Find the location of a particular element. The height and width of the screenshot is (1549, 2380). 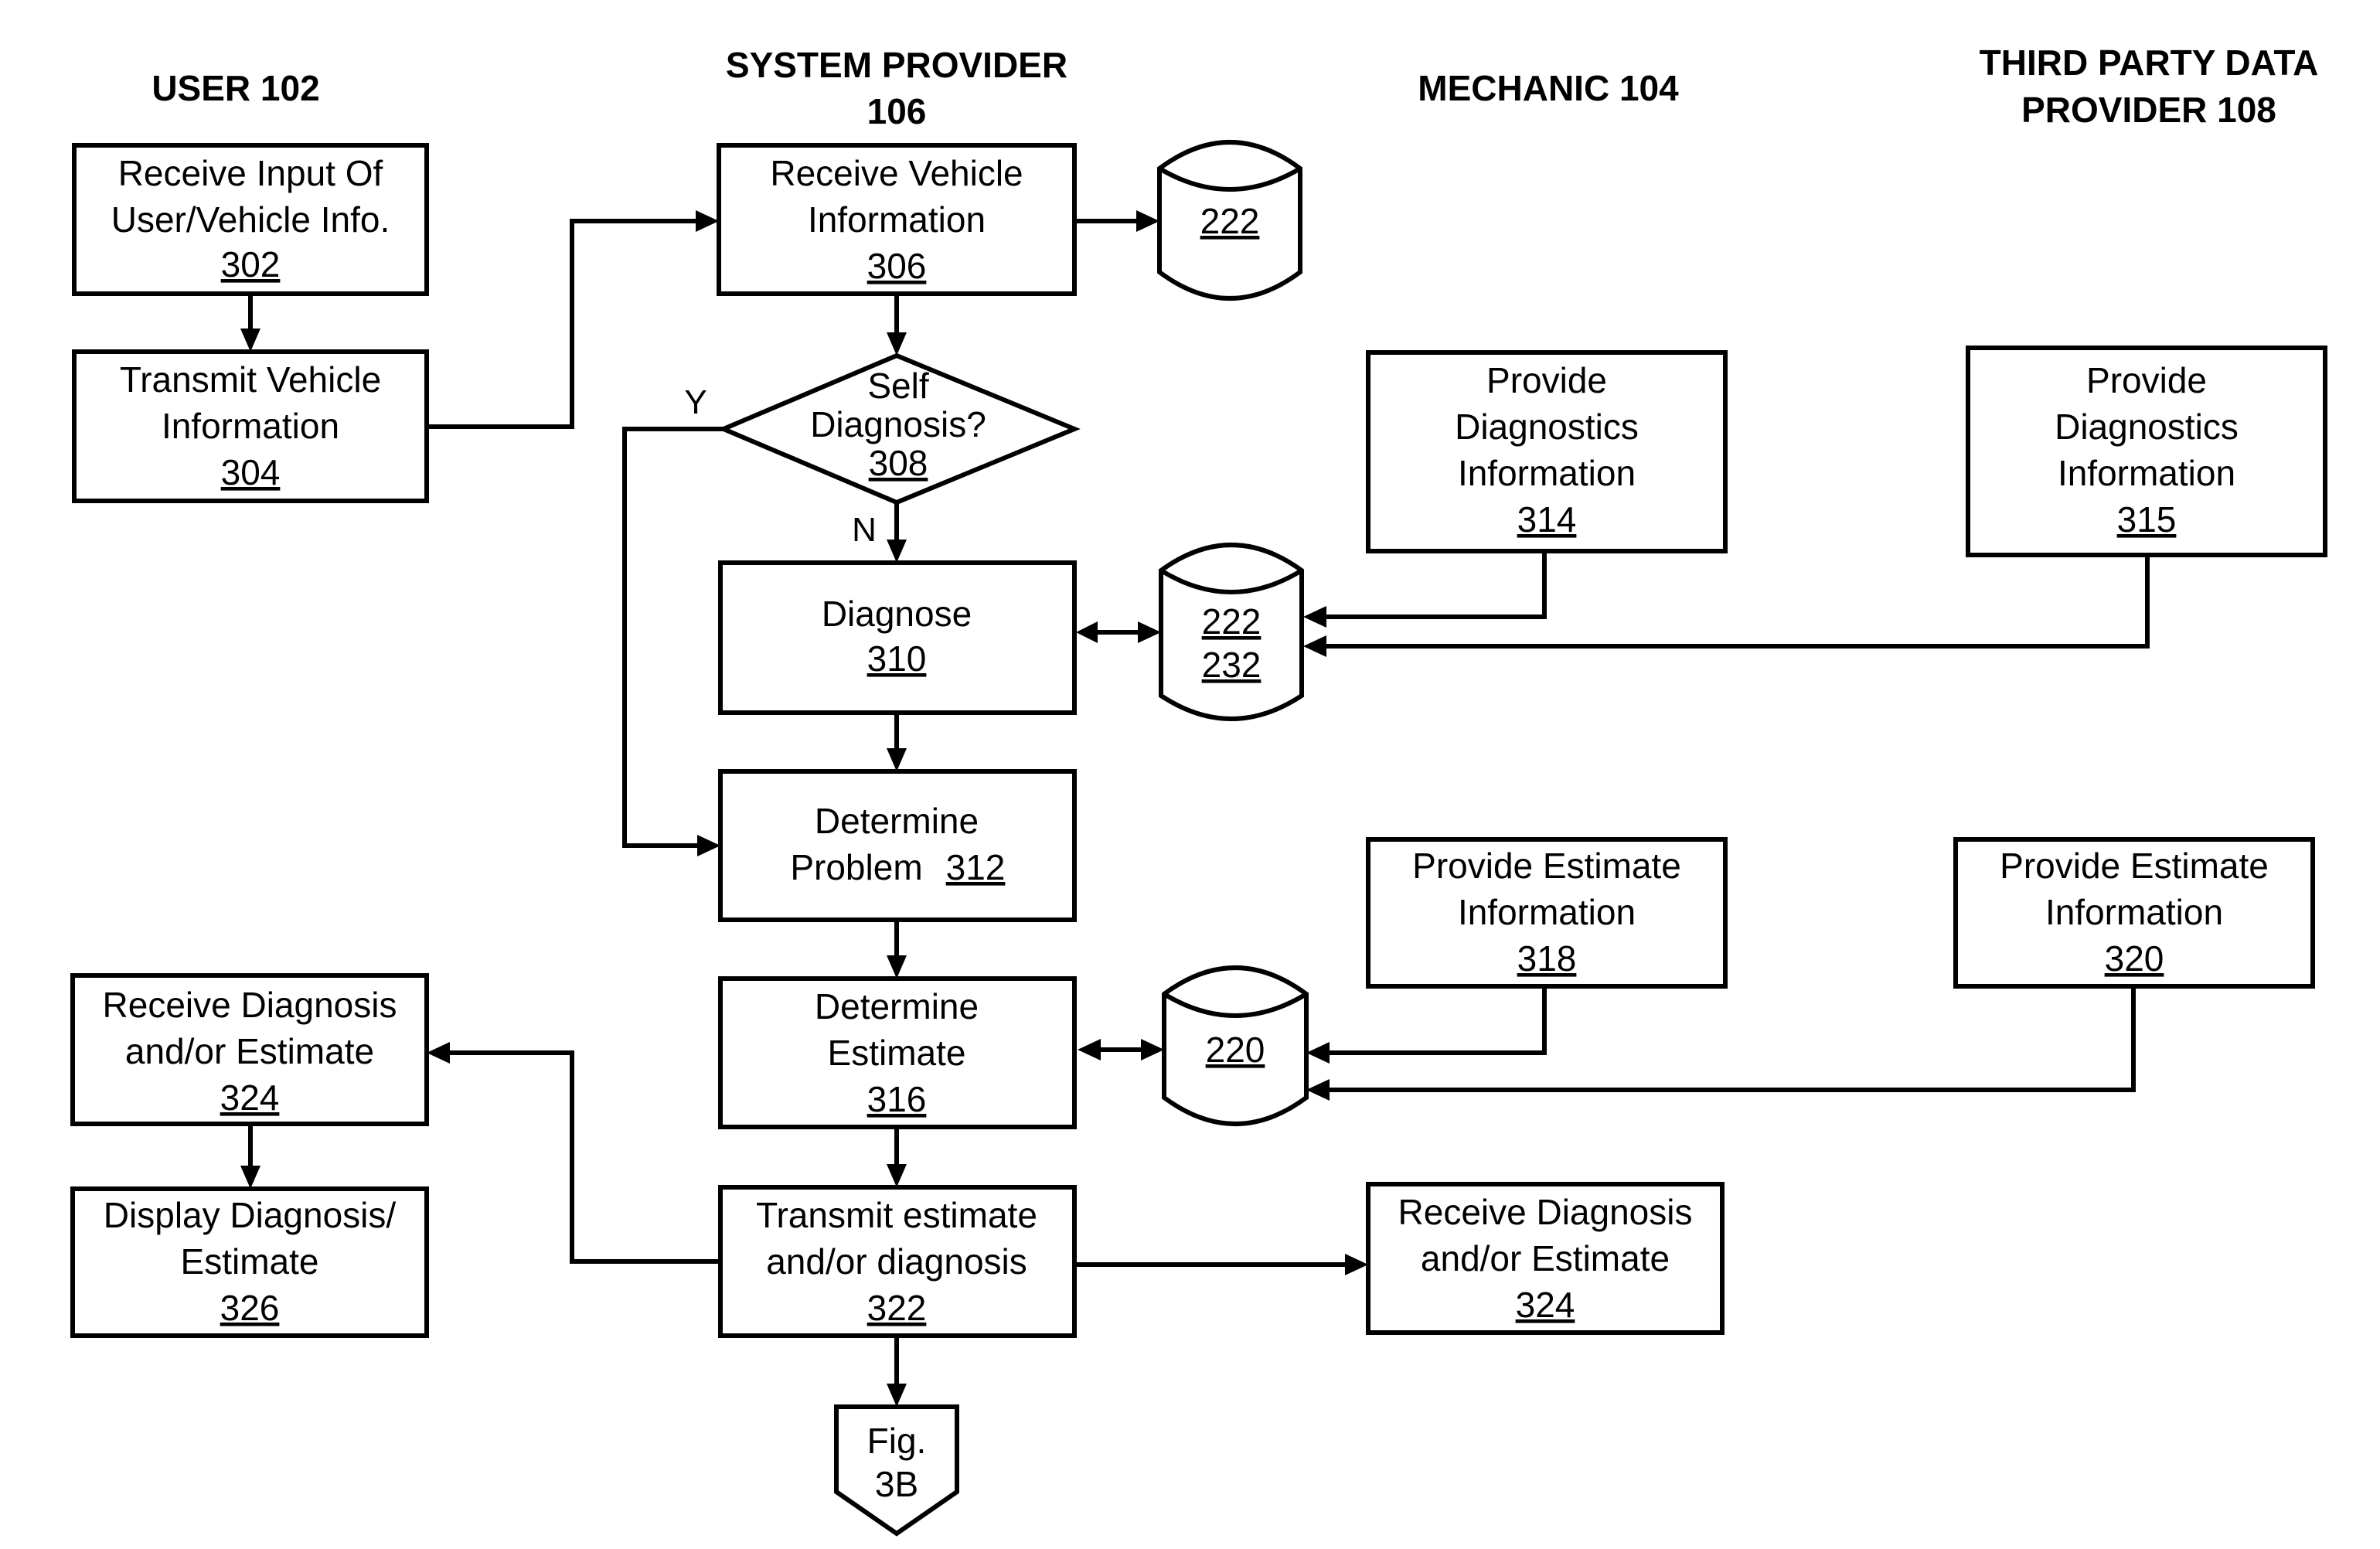

edge-322-324-user is located at coordinates (585, 1157).